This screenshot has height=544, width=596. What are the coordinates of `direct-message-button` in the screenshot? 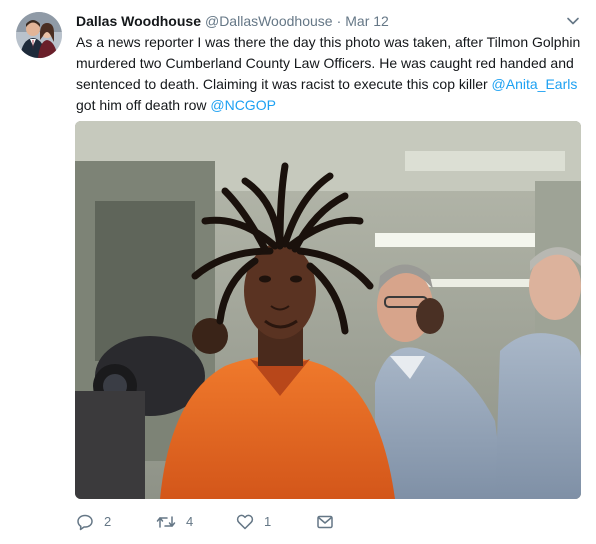 It's located at (325, 522).